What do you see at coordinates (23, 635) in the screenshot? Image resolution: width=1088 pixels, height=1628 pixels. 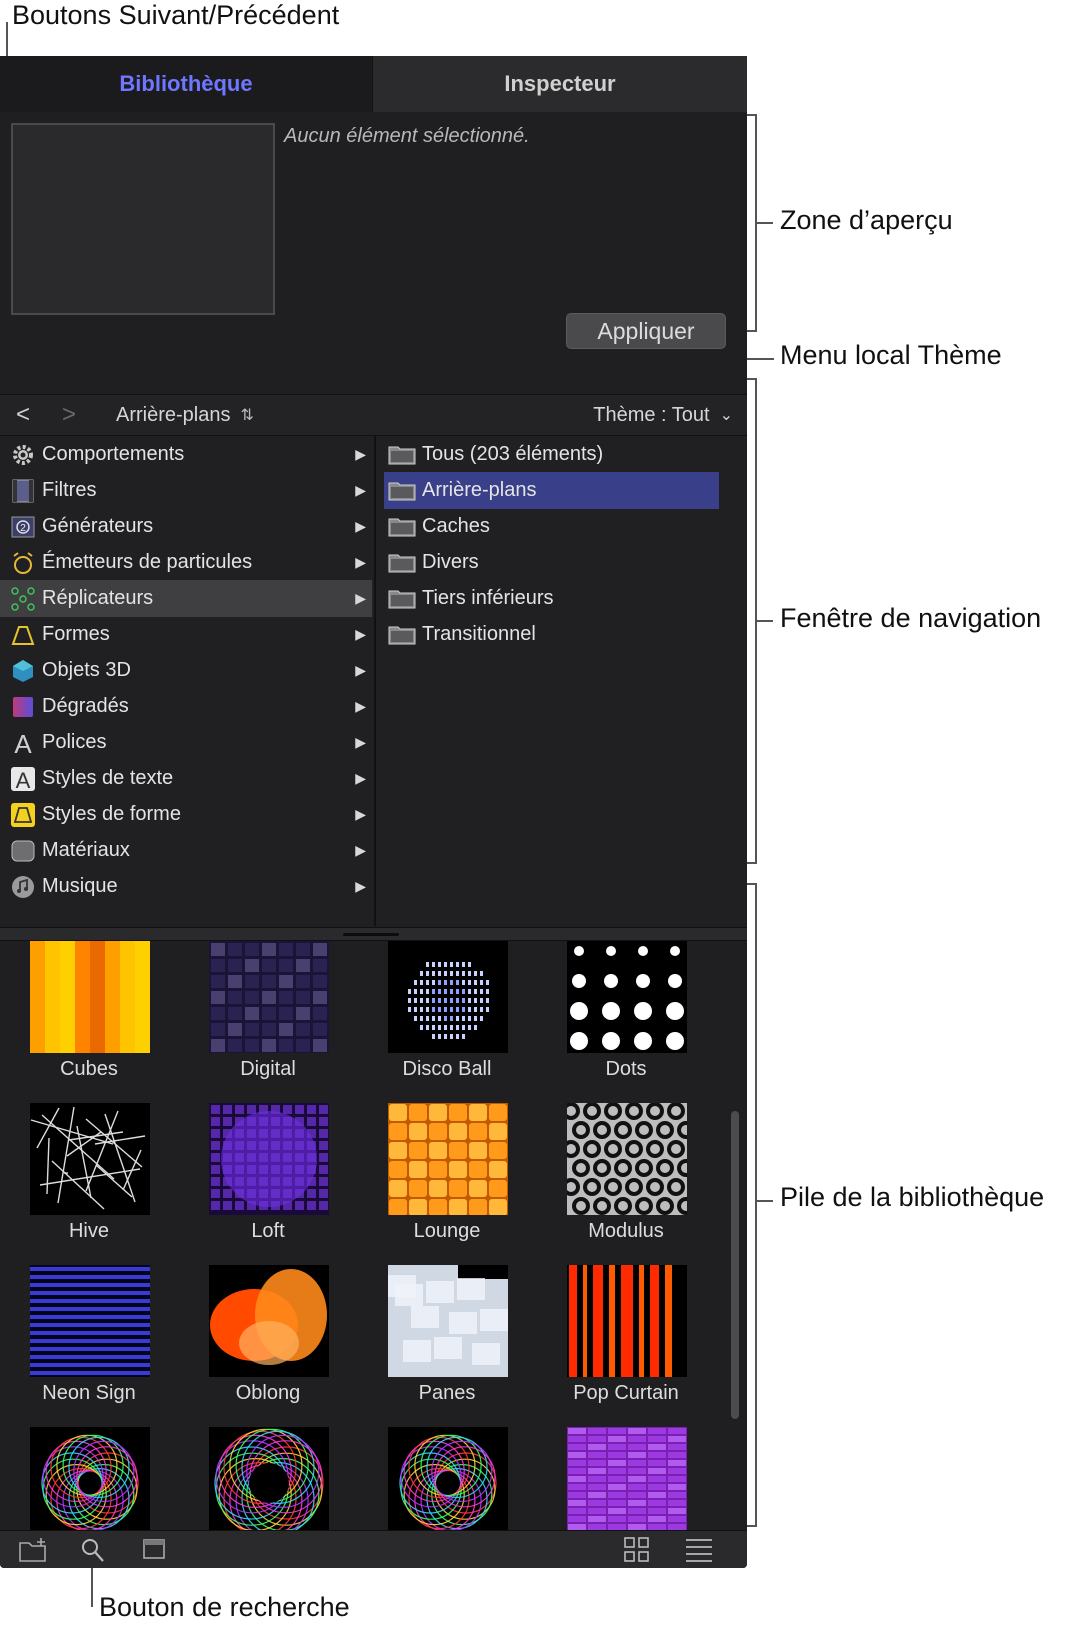 I see `shape-icon` at bounding box center [23, 635].